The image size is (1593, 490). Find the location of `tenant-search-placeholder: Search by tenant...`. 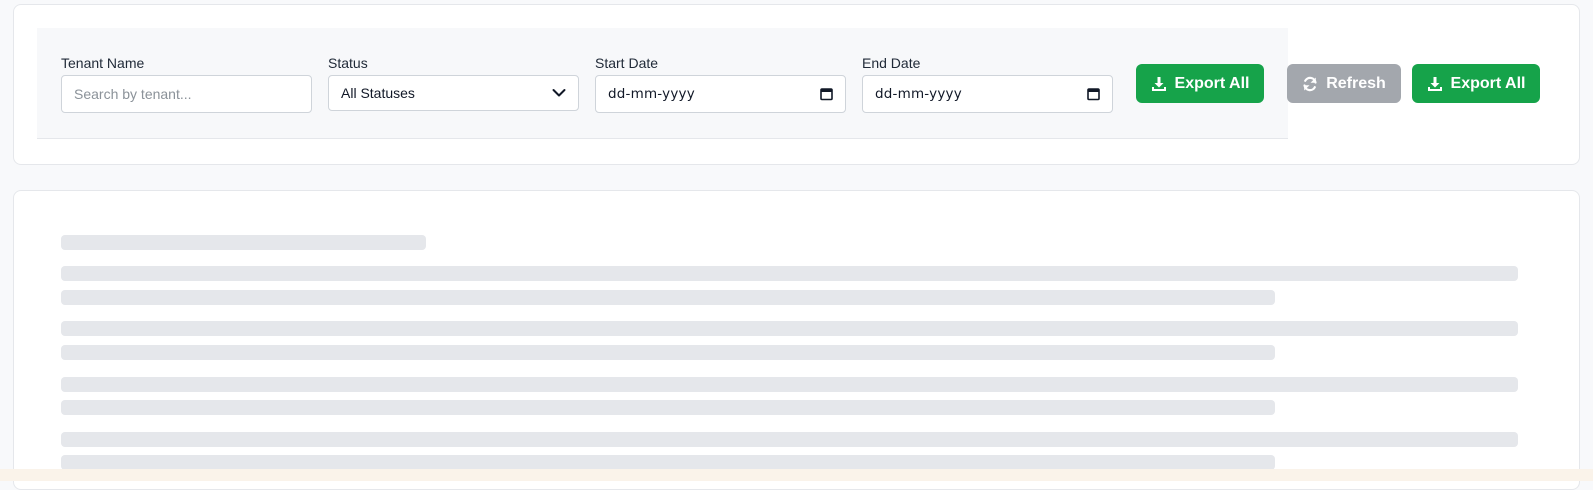

tenant-search-placeholder: Search by tenant... is located at coordinates (133, 94).